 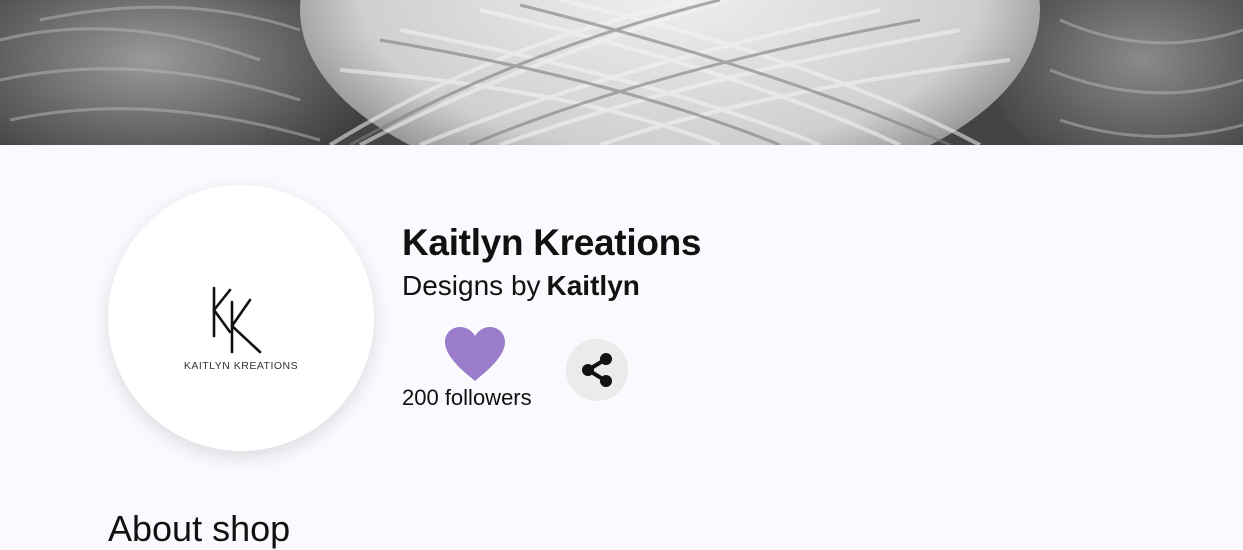 I want to click on share-icon, so click(x=597, y=370).